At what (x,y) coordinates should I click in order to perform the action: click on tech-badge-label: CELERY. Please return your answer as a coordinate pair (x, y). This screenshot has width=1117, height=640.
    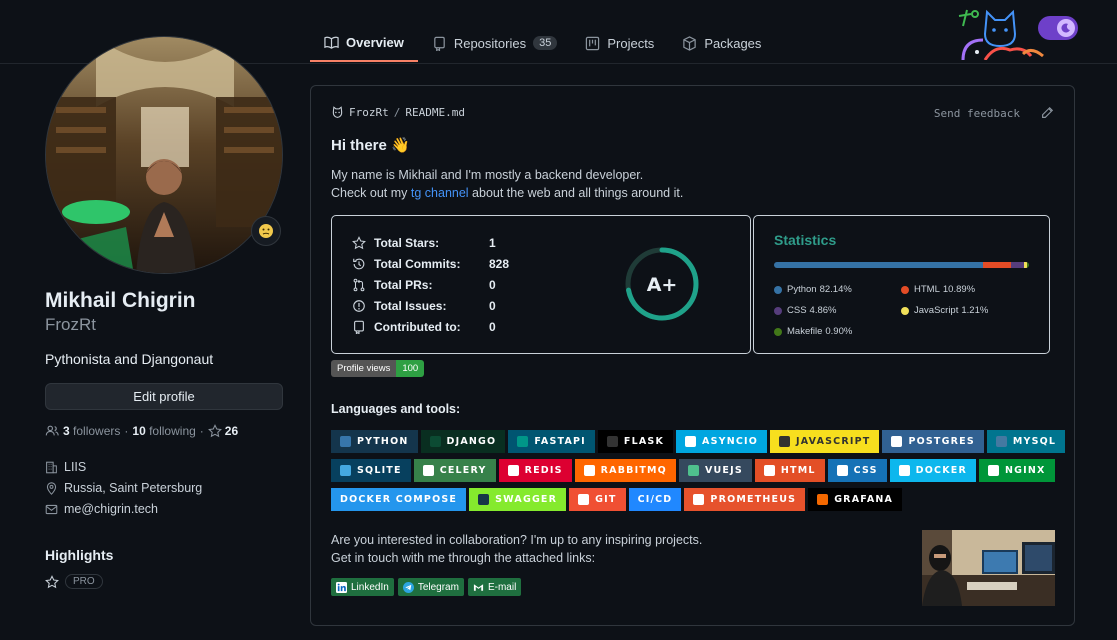
    Looking at the image, I should click on (463, 470).